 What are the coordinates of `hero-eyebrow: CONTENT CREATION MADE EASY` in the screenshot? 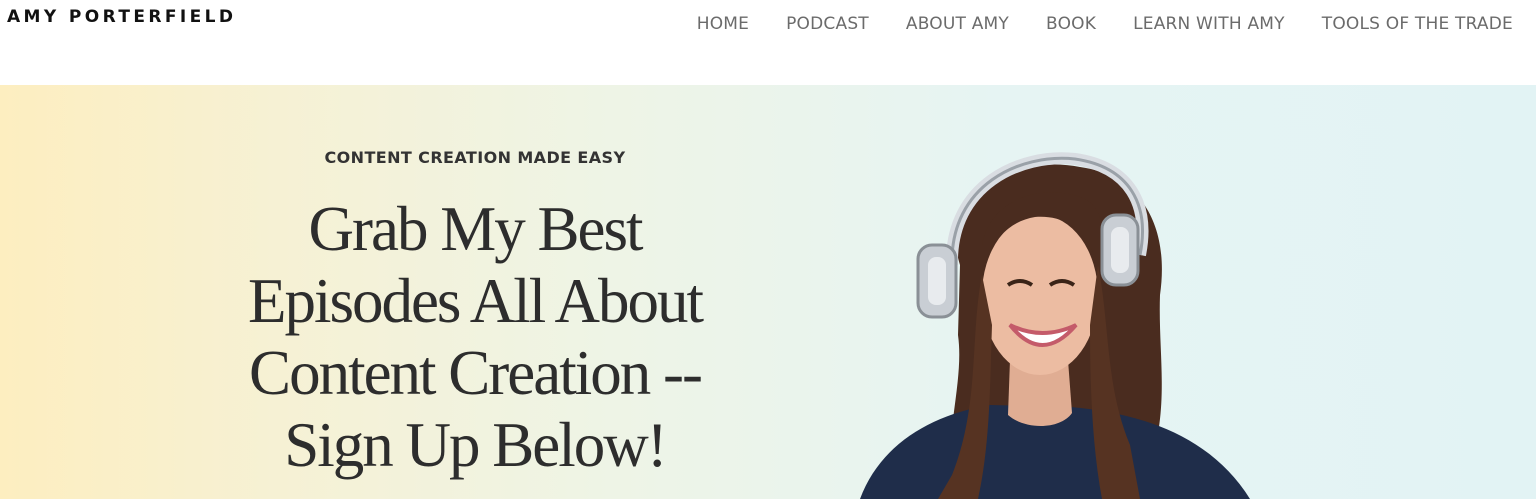 It's located at (475, 157).